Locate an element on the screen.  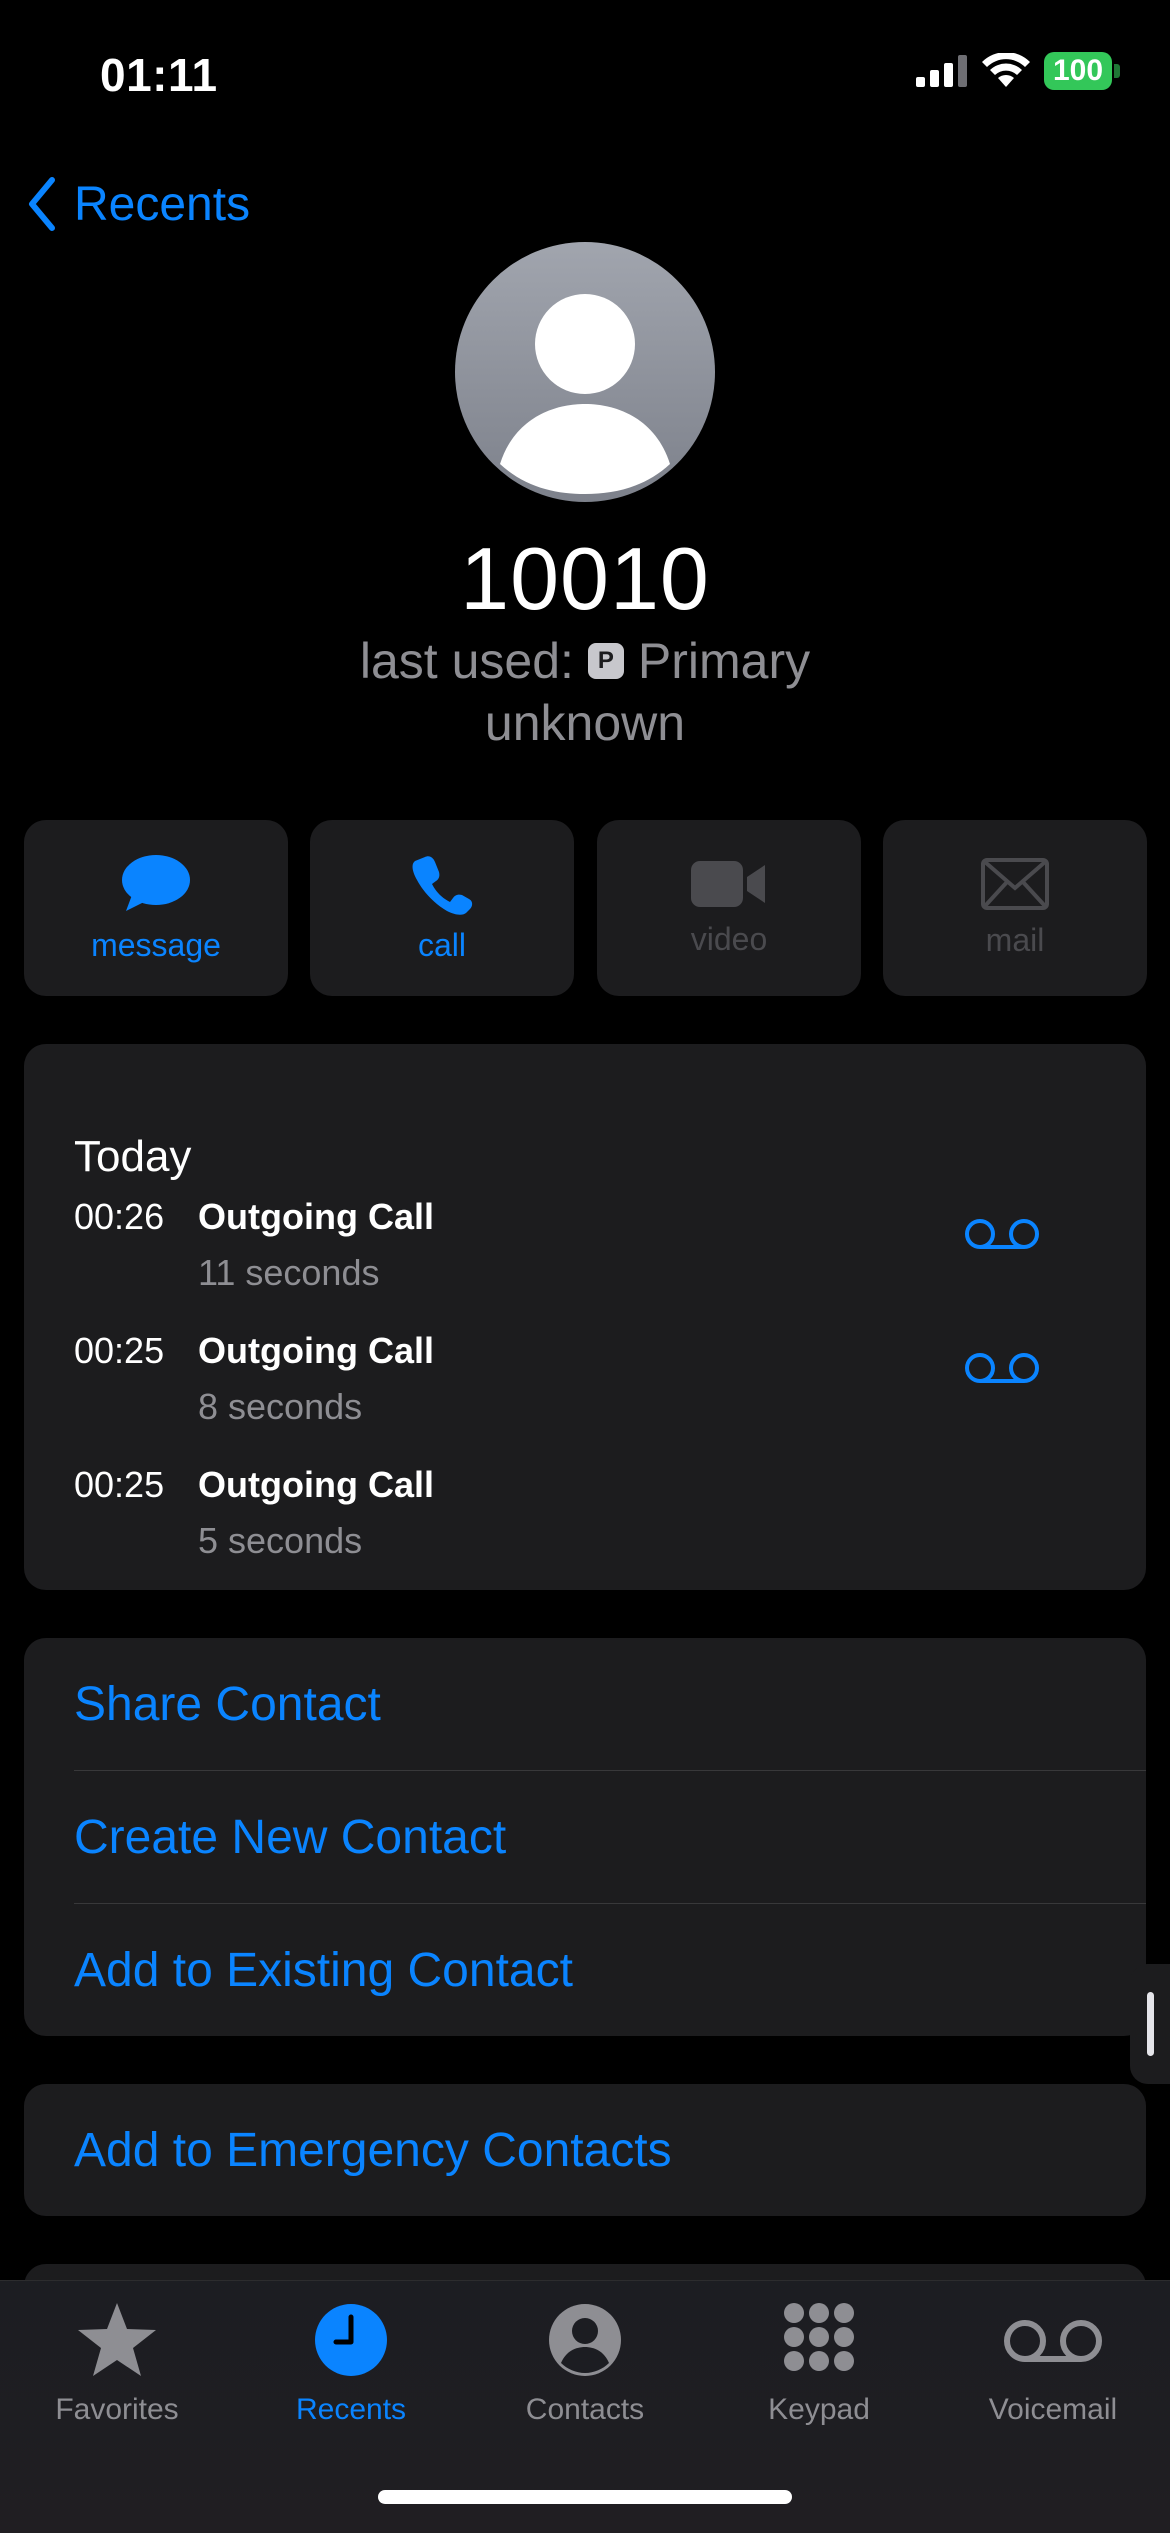
call-time: 00:26 is located at coordinates (119, 1216).